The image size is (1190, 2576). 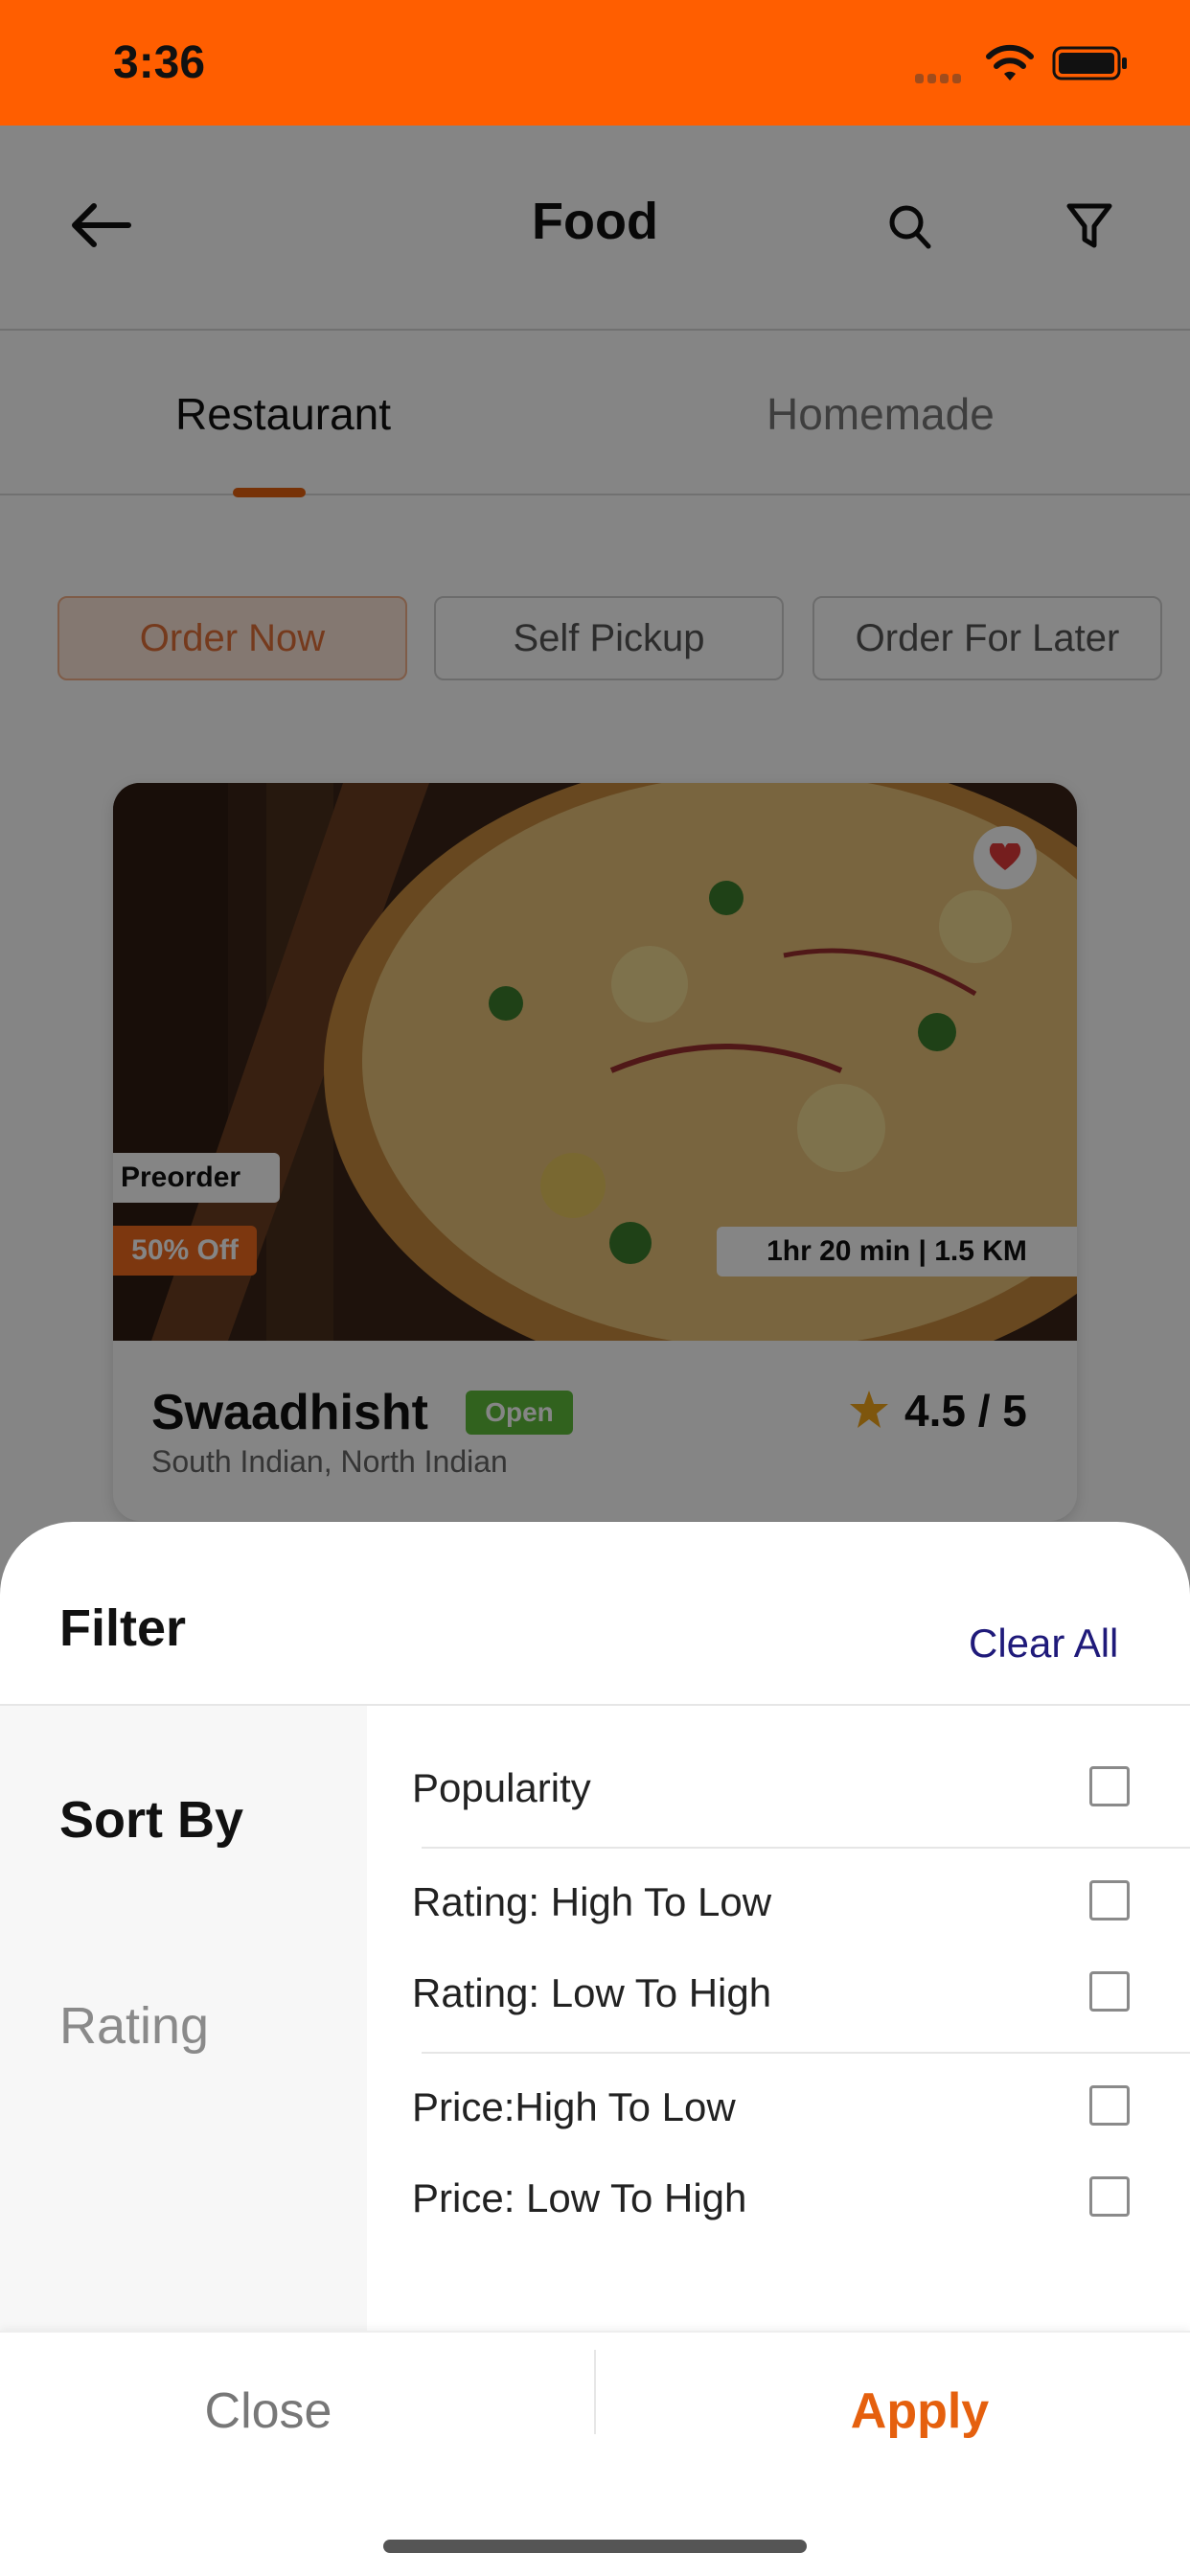 What do you see at coordinates (591, 1993) in the screenshot?
I see `option-rating-low-to-high: Rating: Low To High` at bounding box center [591, 1993].